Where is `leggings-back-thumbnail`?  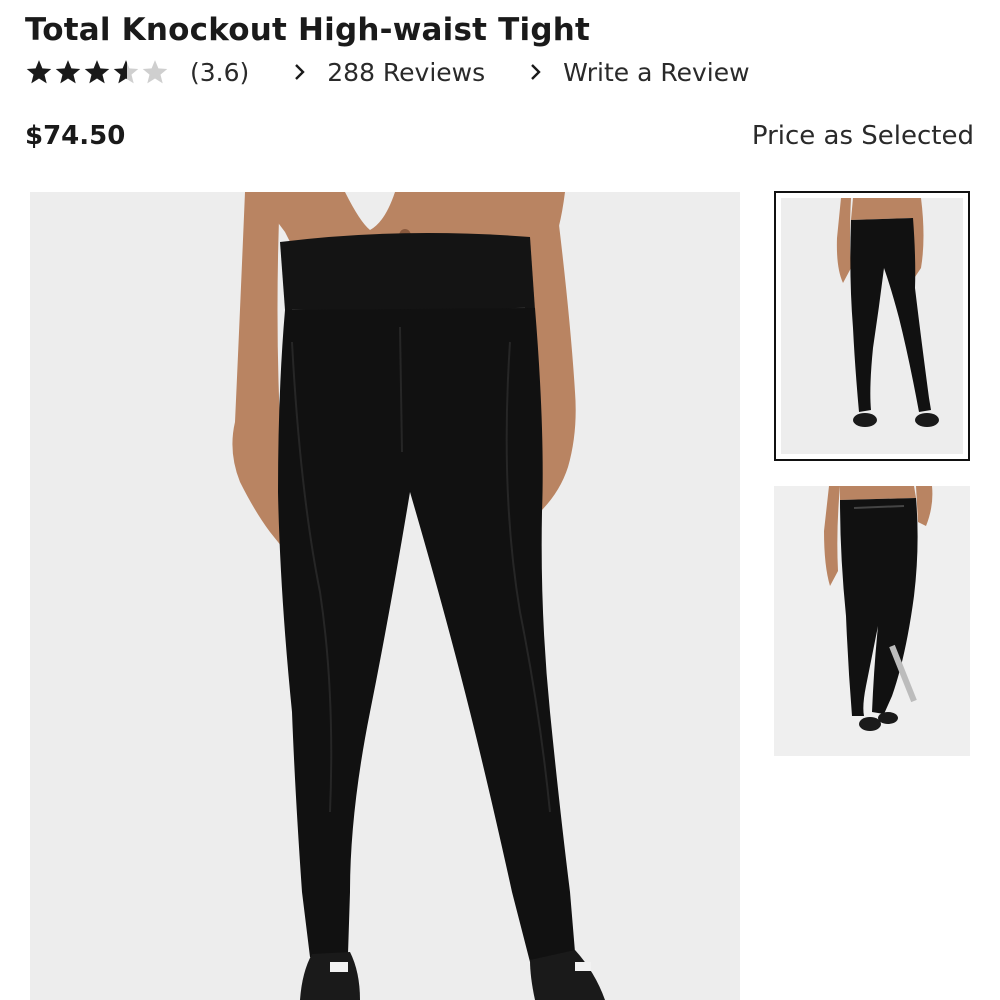
leggings-back-thumbnail is located at coordinates (872, 621).